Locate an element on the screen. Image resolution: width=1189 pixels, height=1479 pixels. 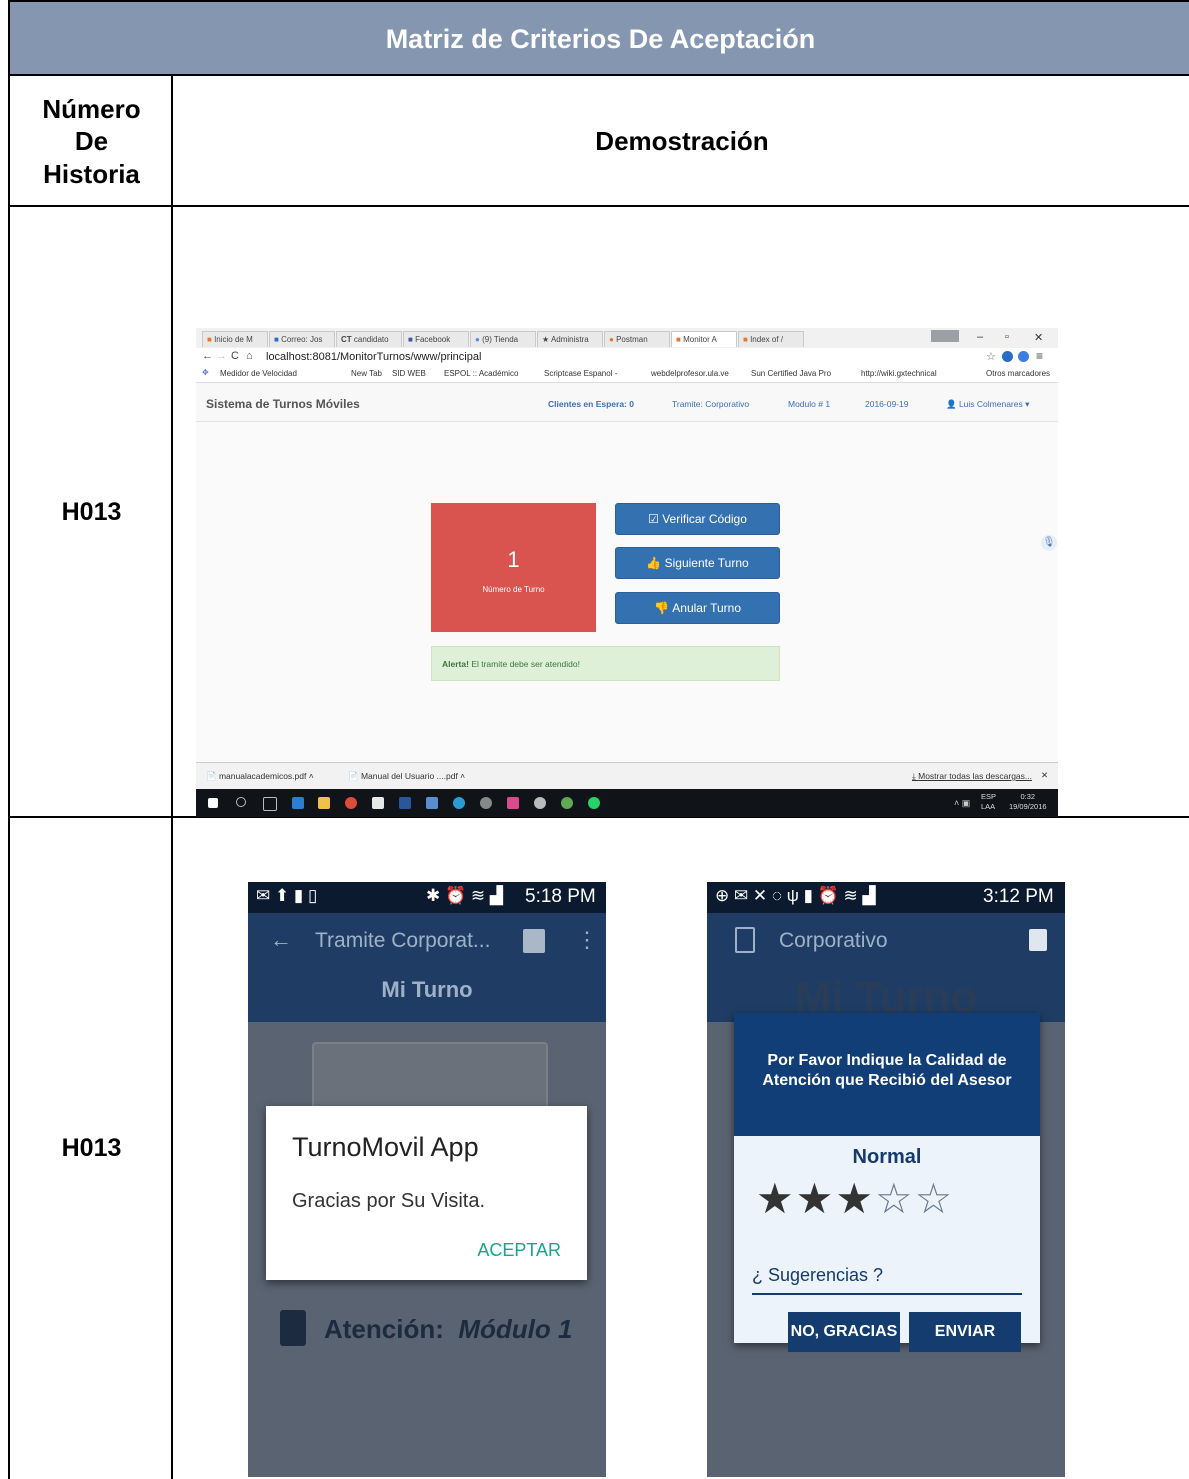
col-header-number: Número De Historia is located at coordinates (90, 140).